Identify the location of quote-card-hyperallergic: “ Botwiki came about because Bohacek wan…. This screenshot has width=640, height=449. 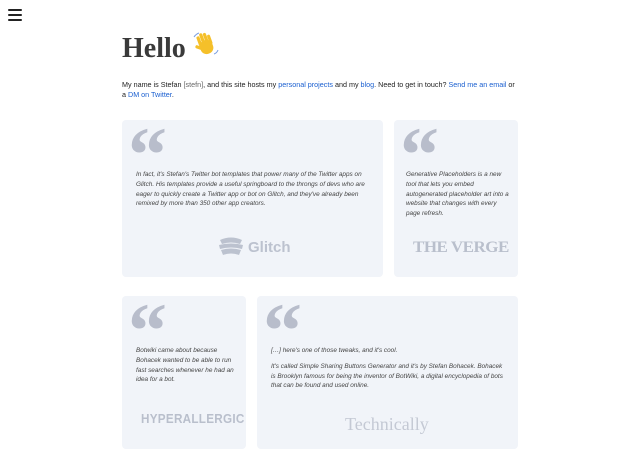
(184, 370).